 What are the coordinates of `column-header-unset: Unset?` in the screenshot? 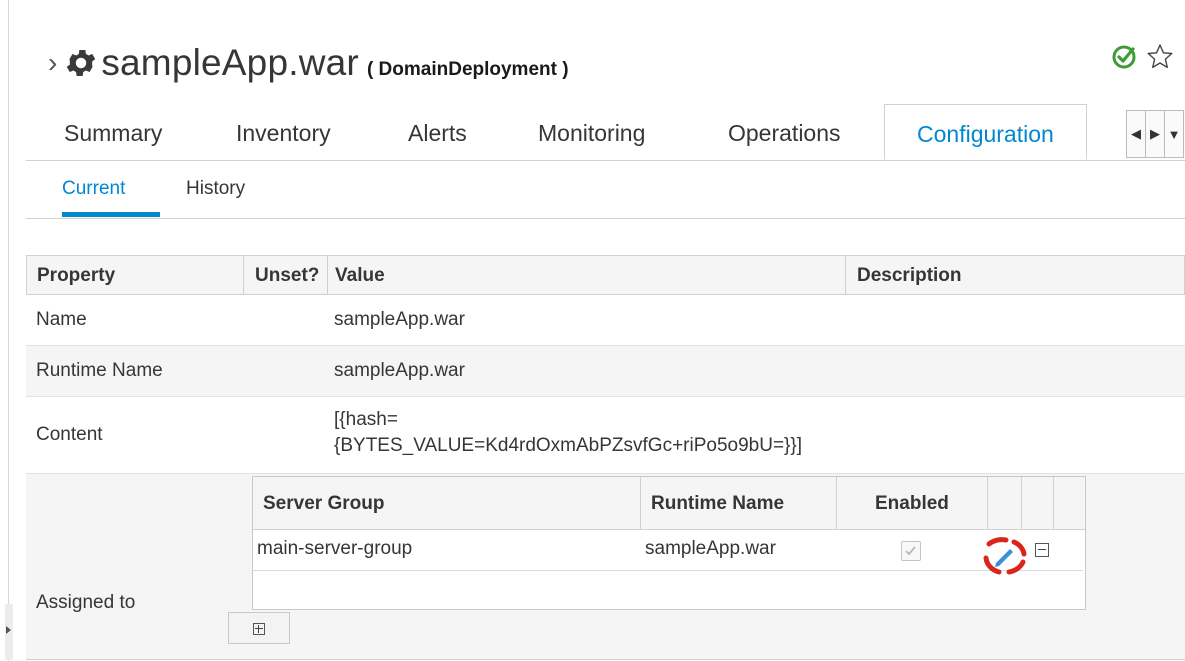 It's located at (287, 276).